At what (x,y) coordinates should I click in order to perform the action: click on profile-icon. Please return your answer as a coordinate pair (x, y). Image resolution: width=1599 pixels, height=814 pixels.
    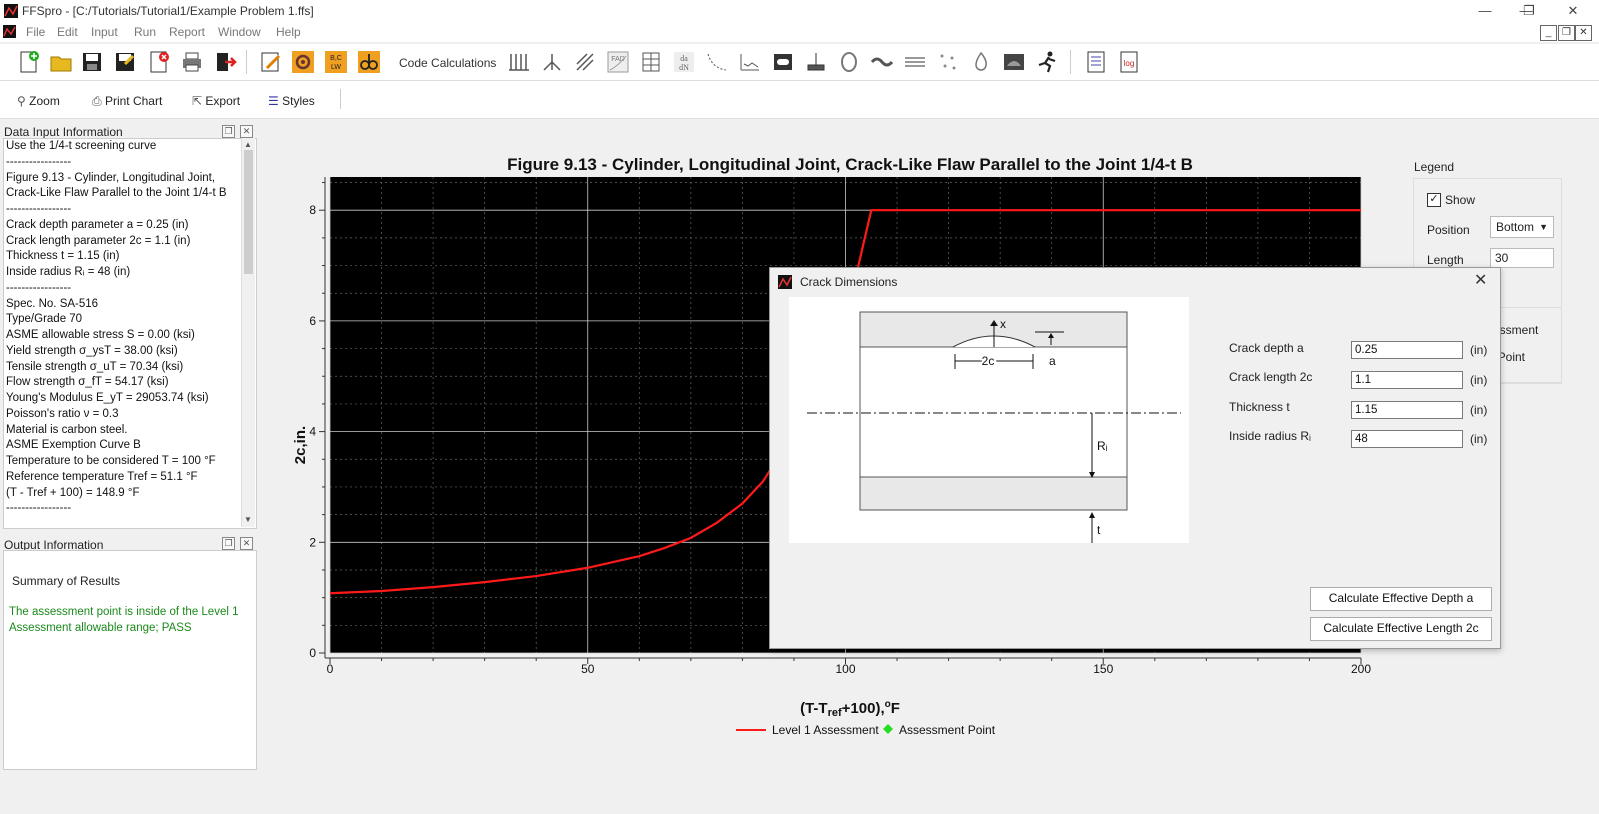
    Looking at the image, I should click on (750, 62).